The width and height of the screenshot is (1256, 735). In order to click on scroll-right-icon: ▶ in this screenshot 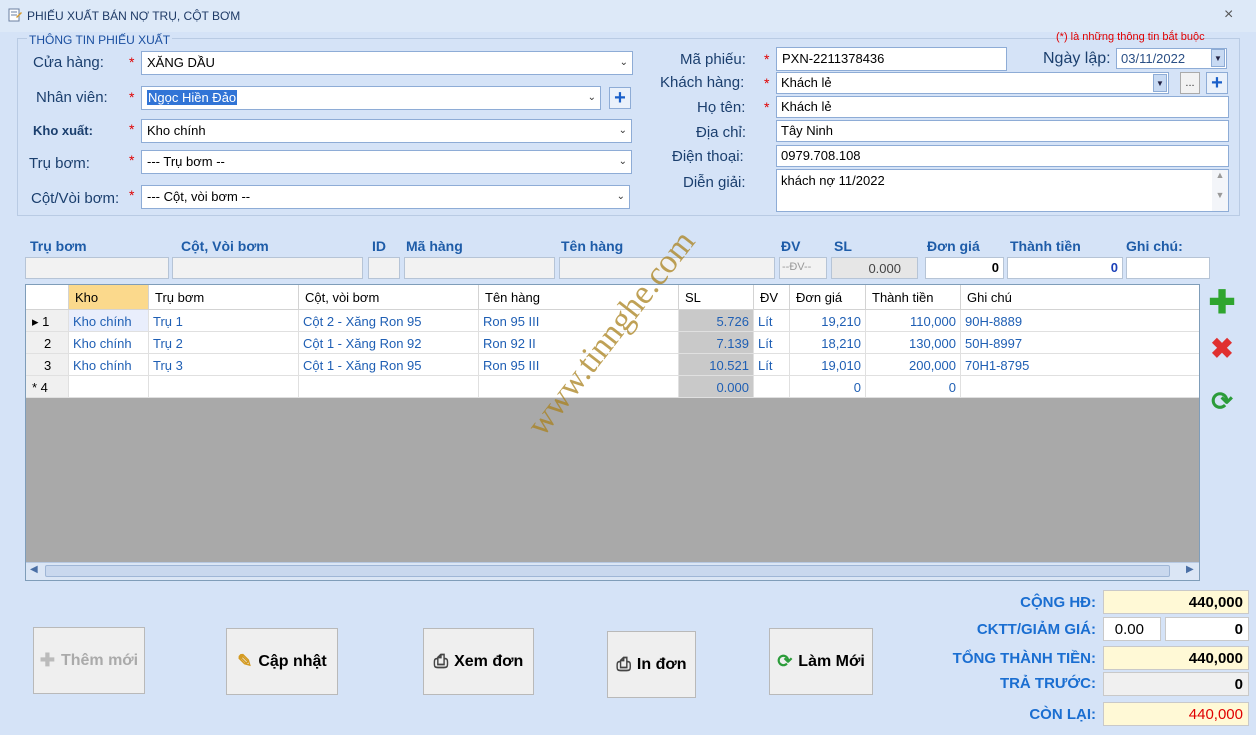, I will do `click(1190, 569)`.